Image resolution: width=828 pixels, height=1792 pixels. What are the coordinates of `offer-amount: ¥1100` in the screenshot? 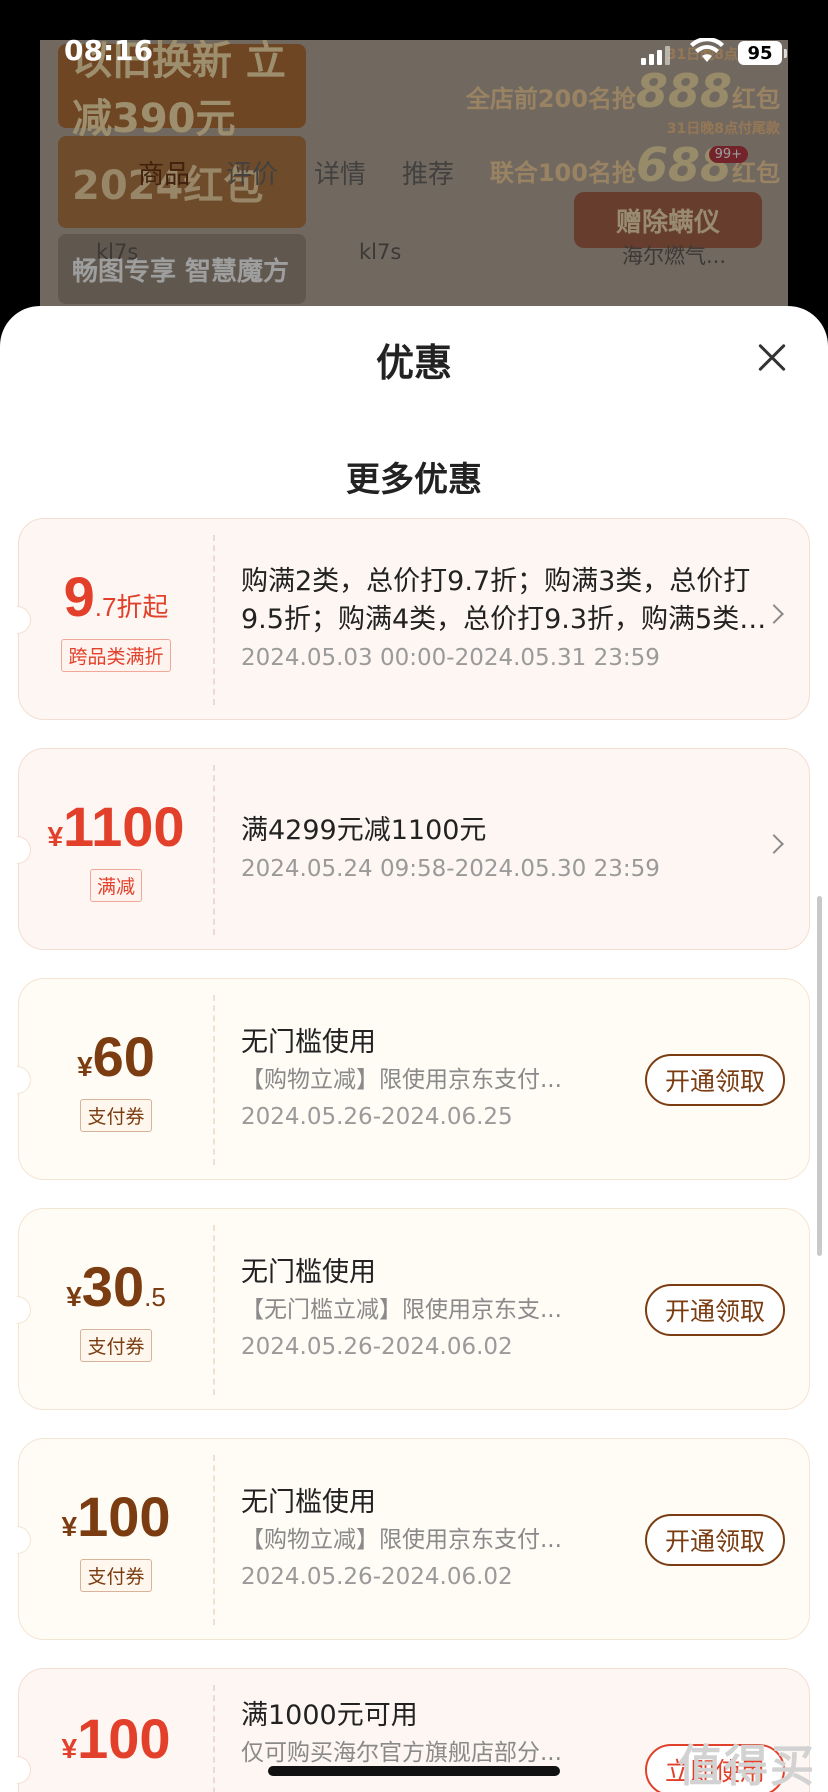 It's located at (115, 826).